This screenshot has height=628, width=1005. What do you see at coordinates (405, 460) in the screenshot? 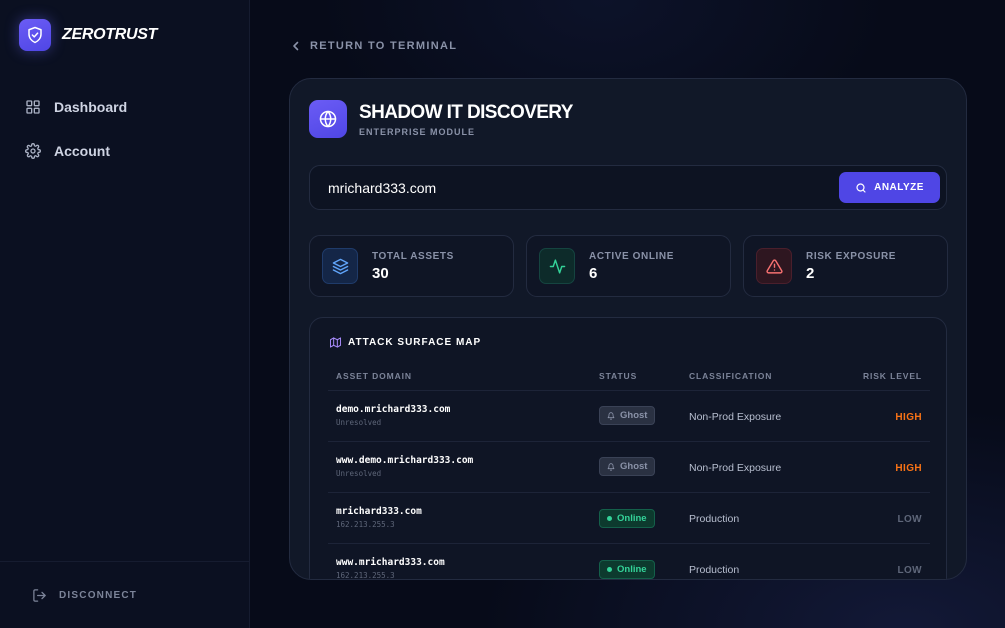
I see `asset-domain: www.demo.mrichard333.com` at bounding box center [405, 460].